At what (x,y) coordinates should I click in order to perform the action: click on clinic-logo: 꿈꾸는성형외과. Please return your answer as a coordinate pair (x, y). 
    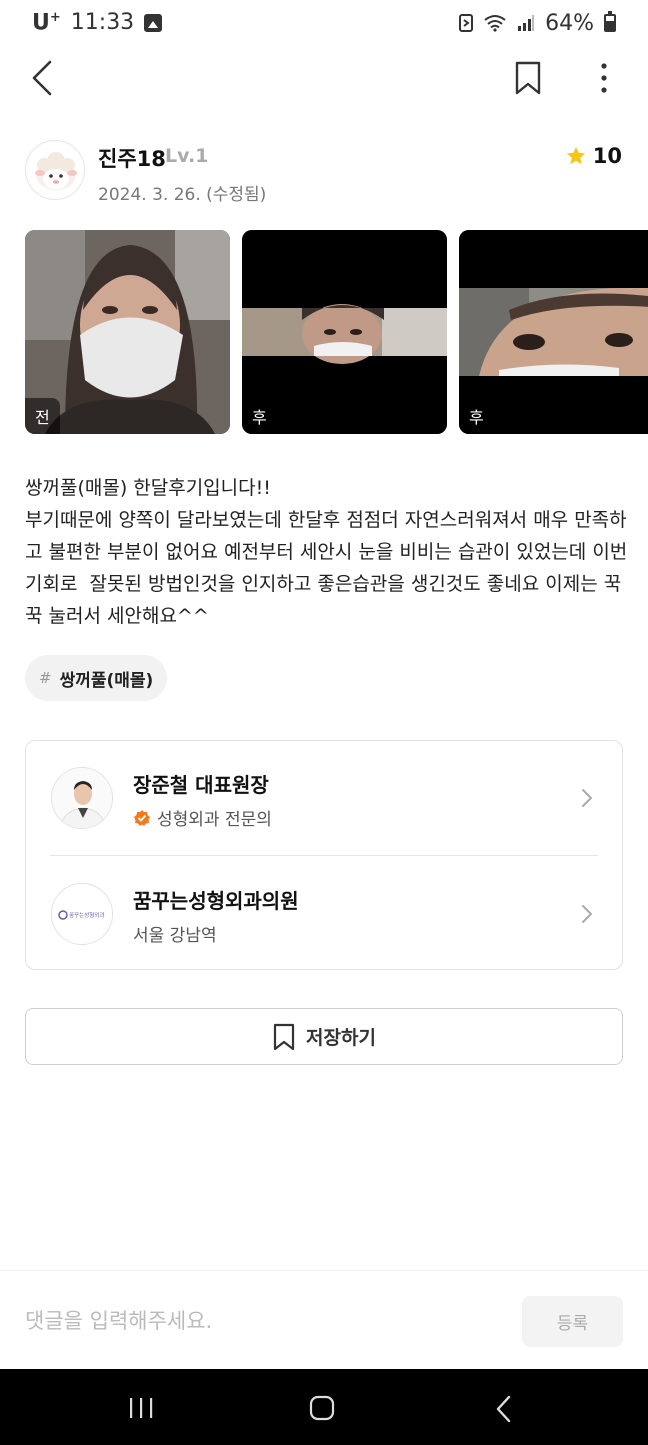
    Looking at the image, I should click on (82, 914).